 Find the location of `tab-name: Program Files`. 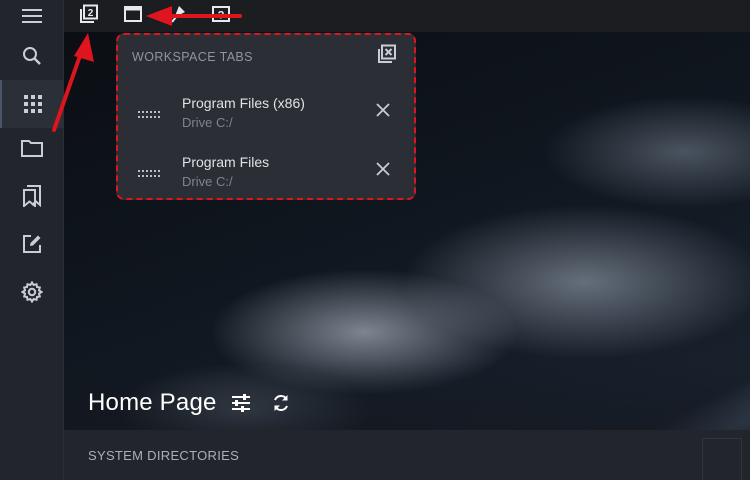

tab-name: Program Files is located at coordinates (226, 162).